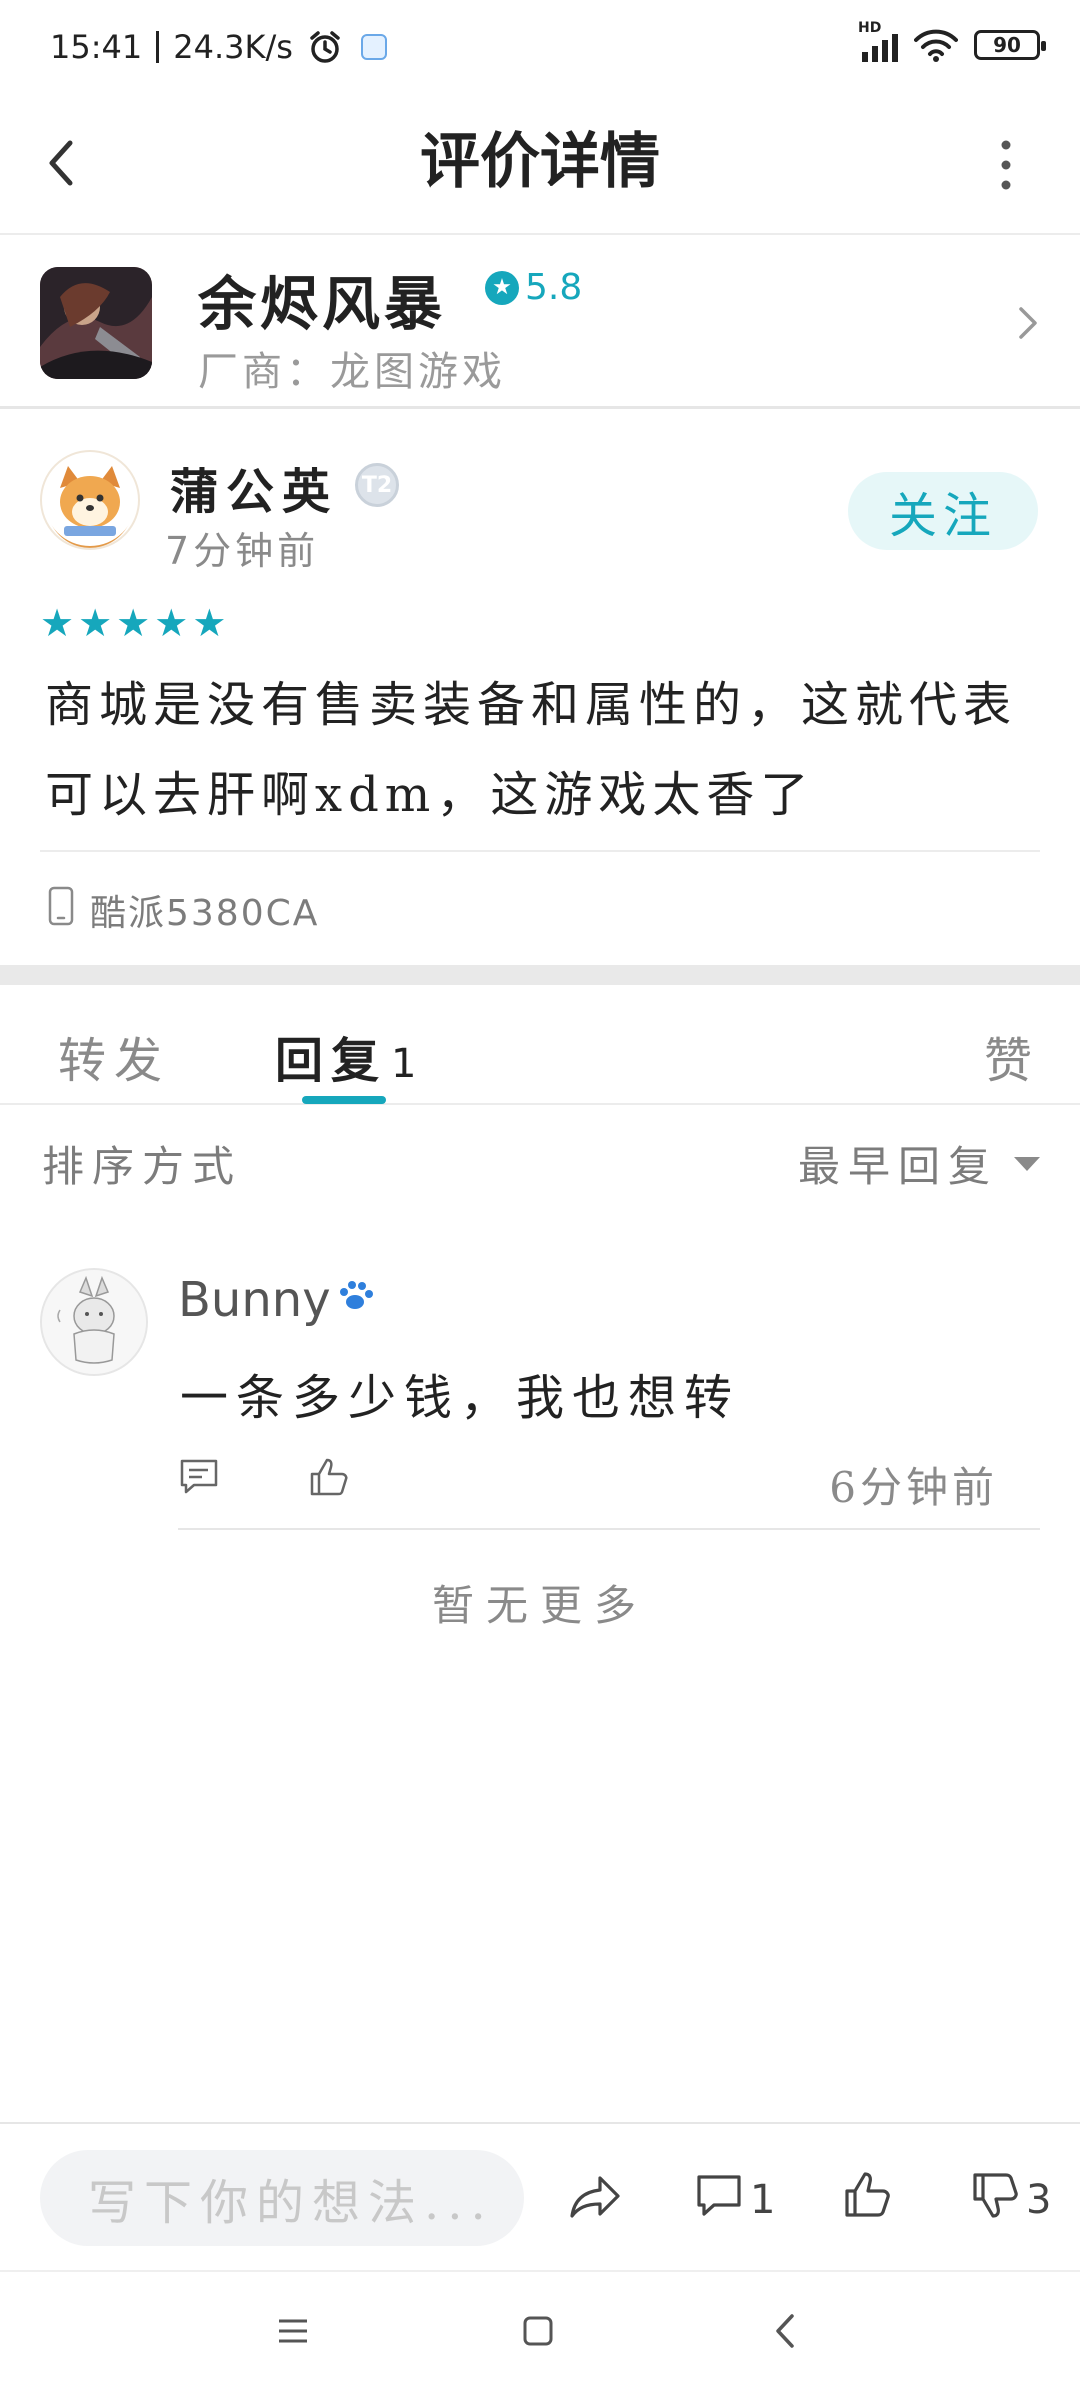 The height and width of the screenshot is (2400, 1080). What do you see at coordinates (540, 162) in the screenshot?
I see `page-title: 评价详情` at bounding box center [540, 162].